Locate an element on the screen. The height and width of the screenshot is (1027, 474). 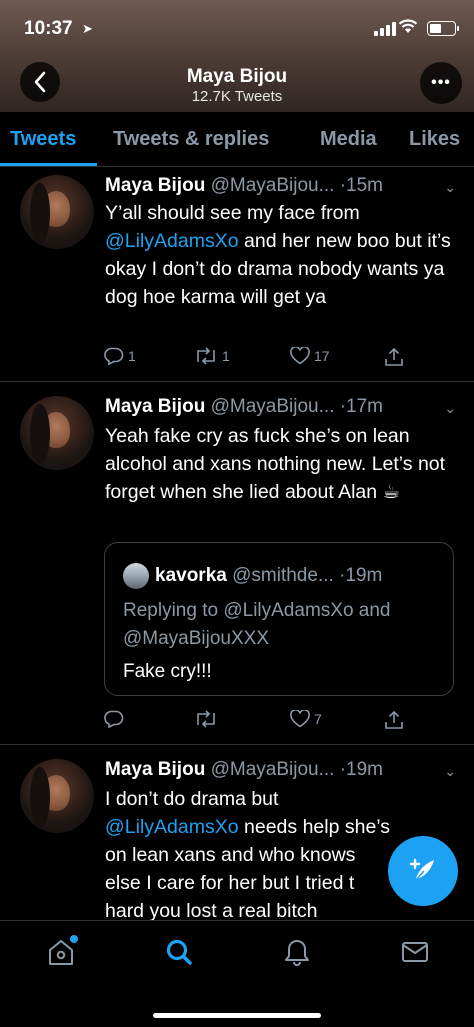
quoted-tweet-header: kavorka @smithde... ·19m is located at coordinates (268, 576).